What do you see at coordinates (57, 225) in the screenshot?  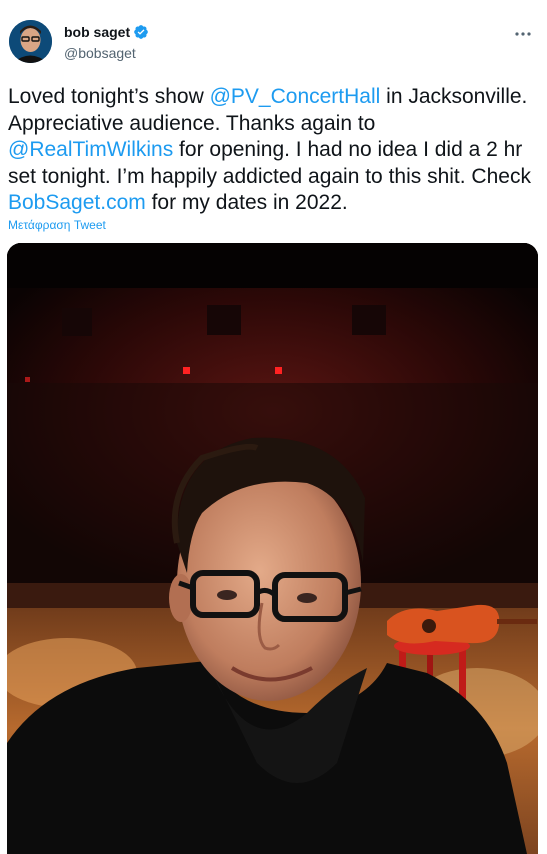 I see `translate-tweet-link: Μετάφραση Tweet` at bounding box center [57, 225].